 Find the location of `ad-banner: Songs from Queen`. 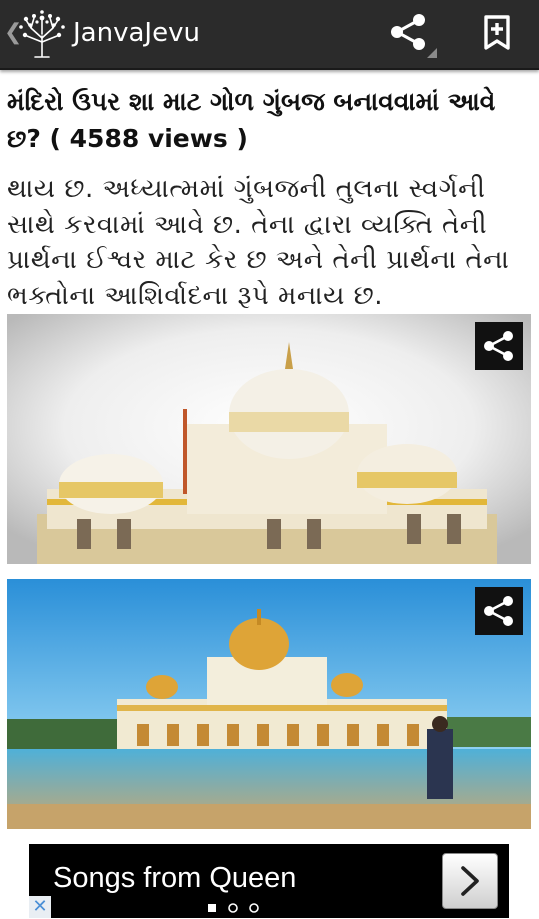

ad-banner: Songs from Queen is located at coordinates (269, 881).